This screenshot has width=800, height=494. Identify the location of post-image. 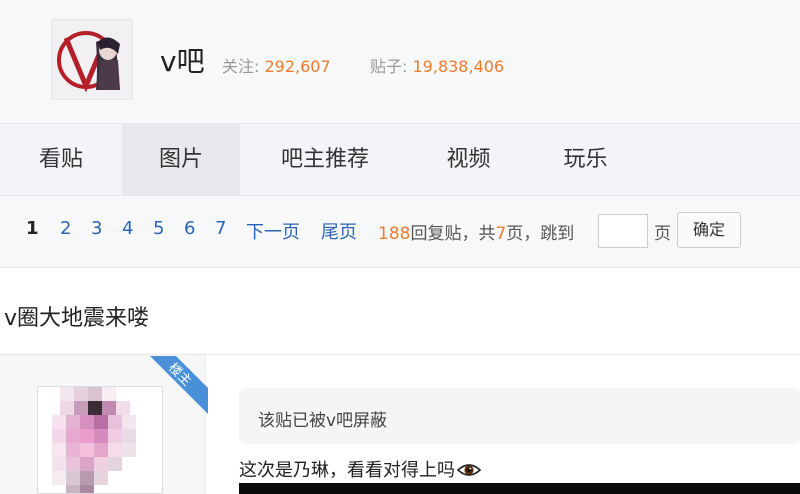
(519, 488).